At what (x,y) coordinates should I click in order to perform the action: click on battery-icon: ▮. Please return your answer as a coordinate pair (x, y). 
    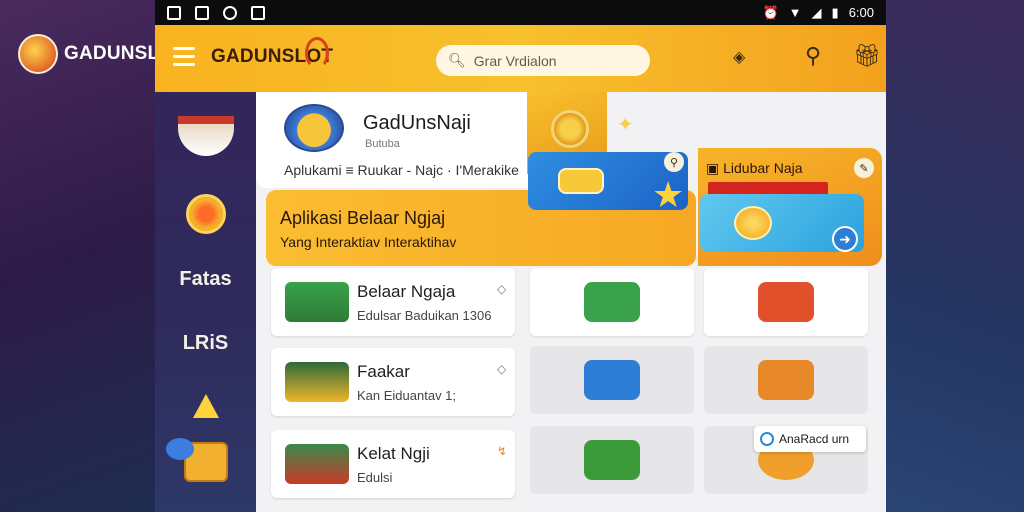
    Looking at the image, I should click on (835, 12).